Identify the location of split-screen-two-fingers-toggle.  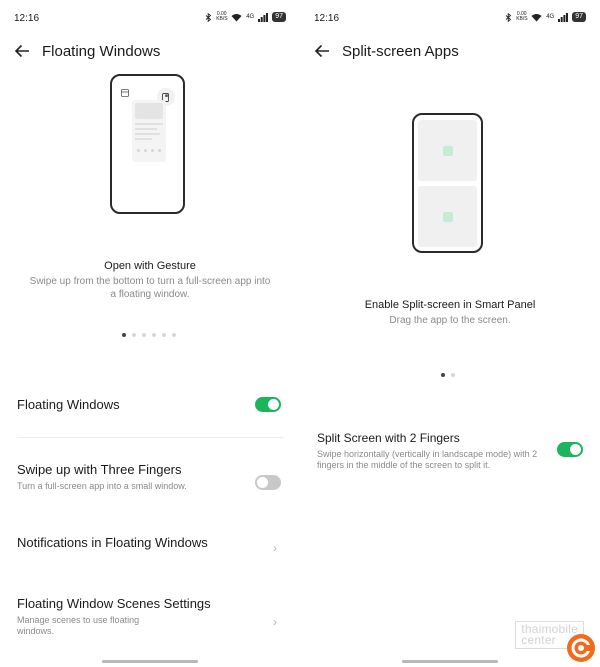
(570, 449).